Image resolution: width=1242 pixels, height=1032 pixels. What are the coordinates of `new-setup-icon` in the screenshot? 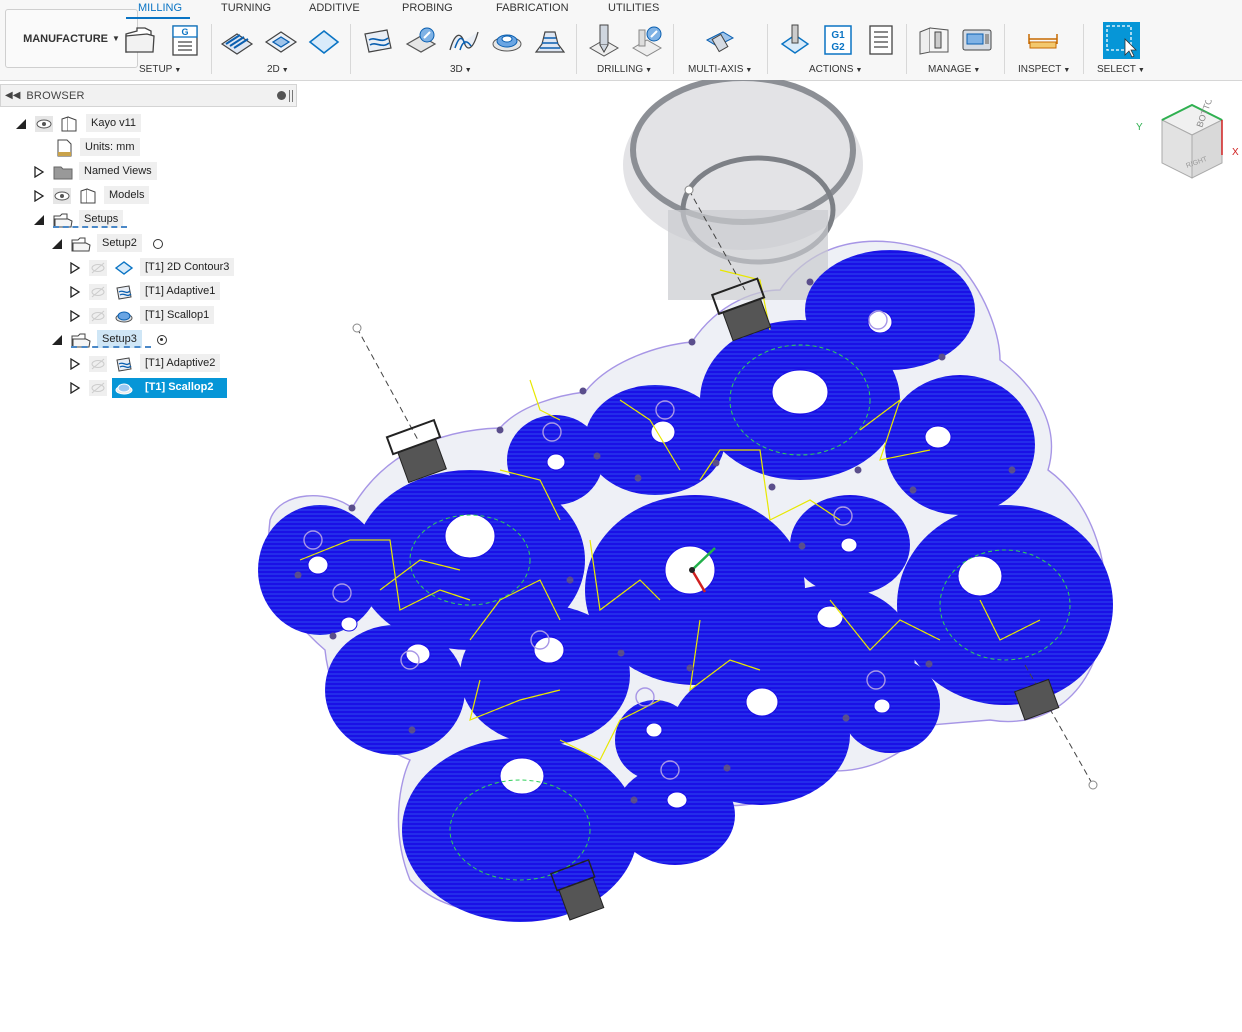 It's located at (140, 40).